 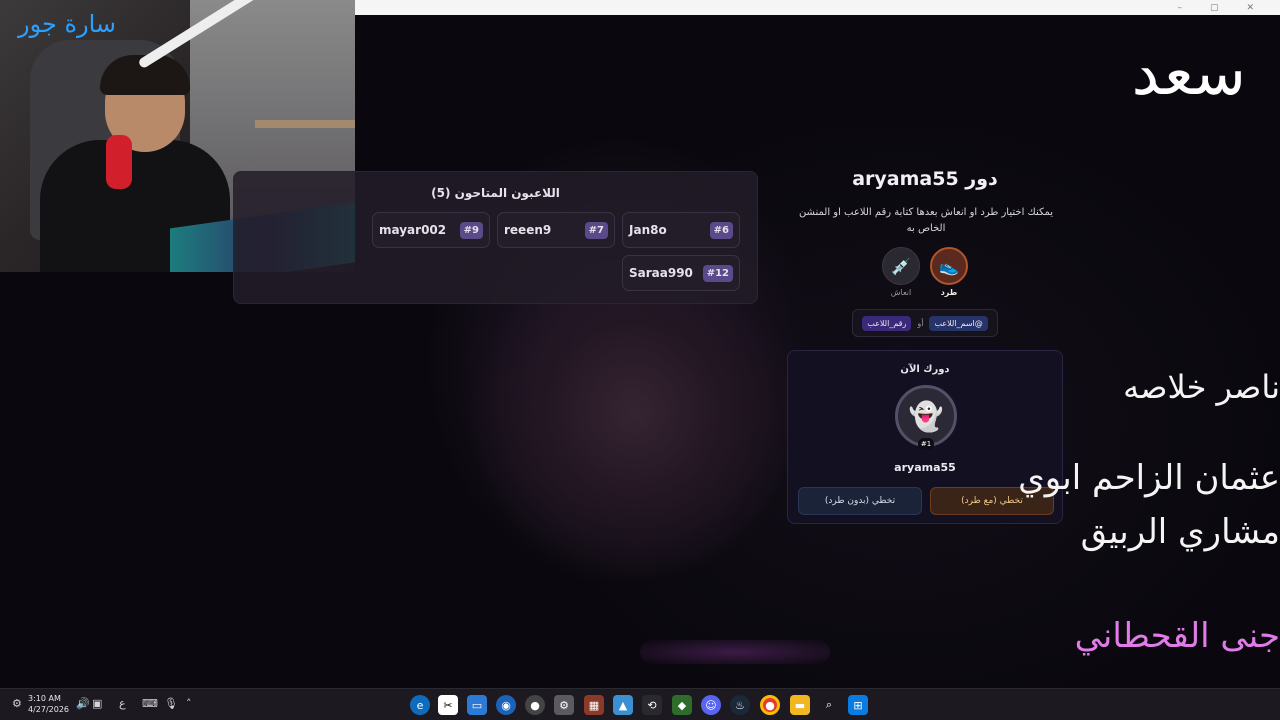 What do you see at coordinates (925, 323) in the screenshot?
I see `input-hint: @اسم_اللاعب أو رقم_اللاعب` at bounding box center [925, 323].